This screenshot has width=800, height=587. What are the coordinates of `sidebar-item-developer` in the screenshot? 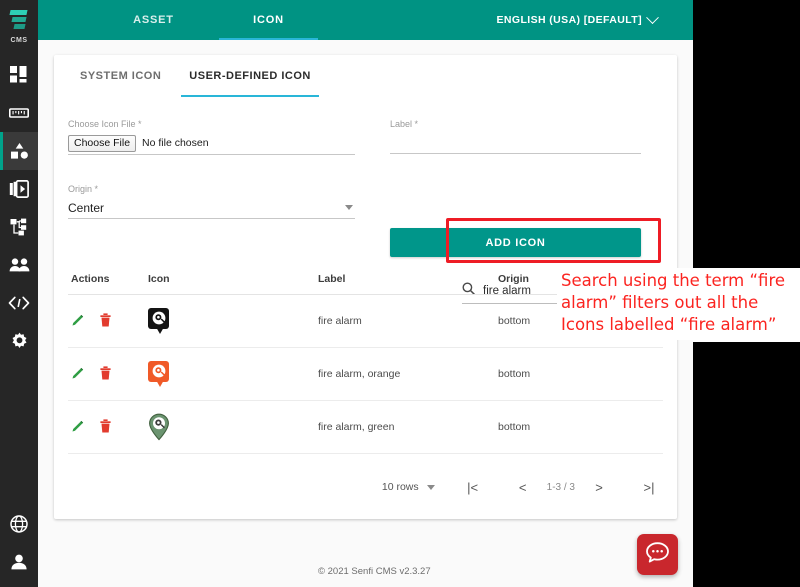 It's located at (19, 303).